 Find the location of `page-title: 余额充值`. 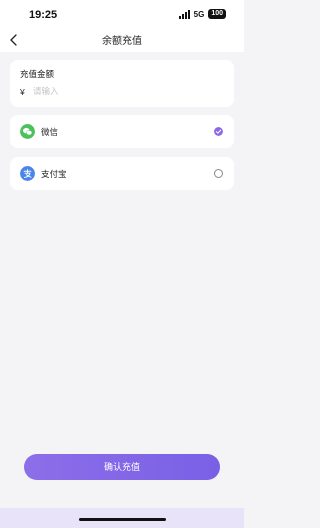

page-title: 余额充值 is located at coordinates (122, 41).